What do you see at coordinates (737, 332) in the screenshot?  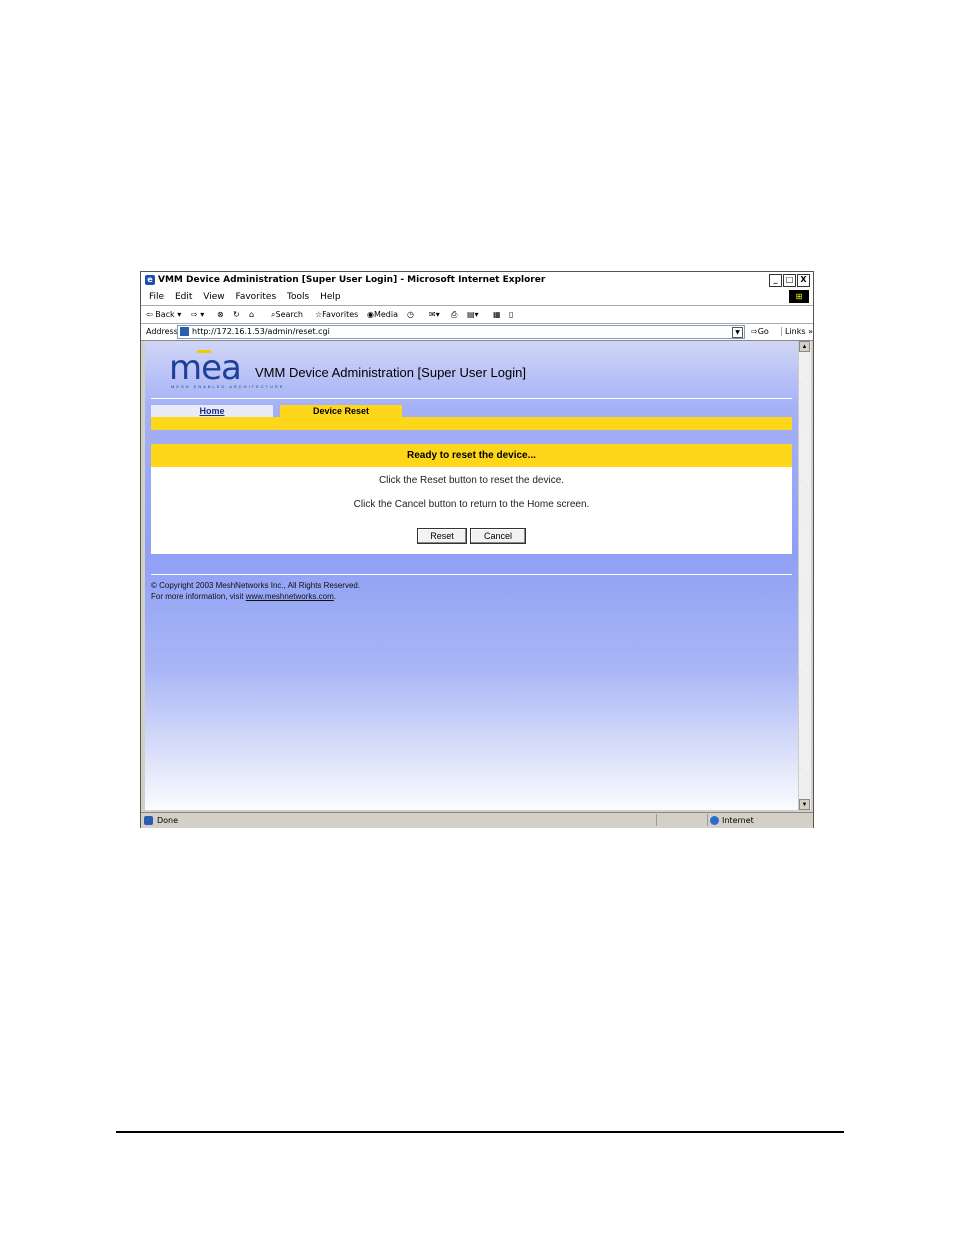 I see `chevron-down-icon: ▼` at bounding box center [737, 332].